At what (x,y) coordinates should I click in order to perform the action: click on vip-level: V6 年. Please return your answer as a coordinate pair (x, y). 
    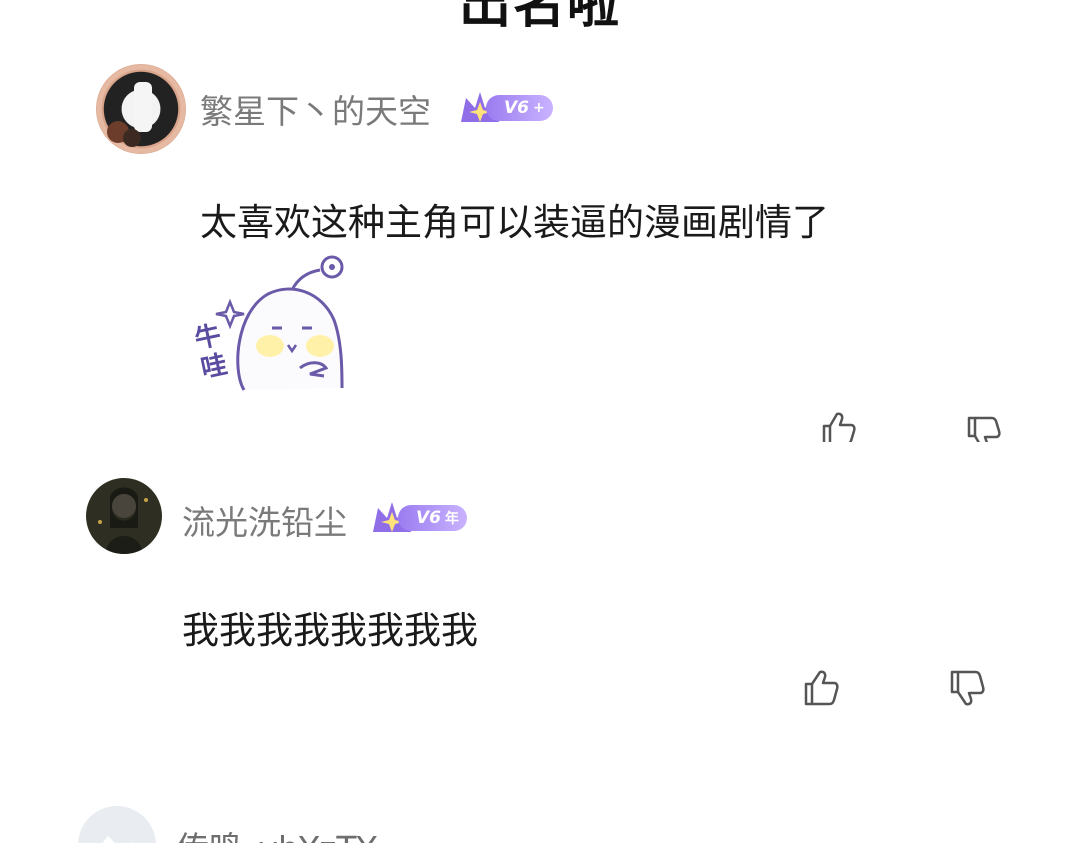
    Looking at the image, I should click on (432, 518).